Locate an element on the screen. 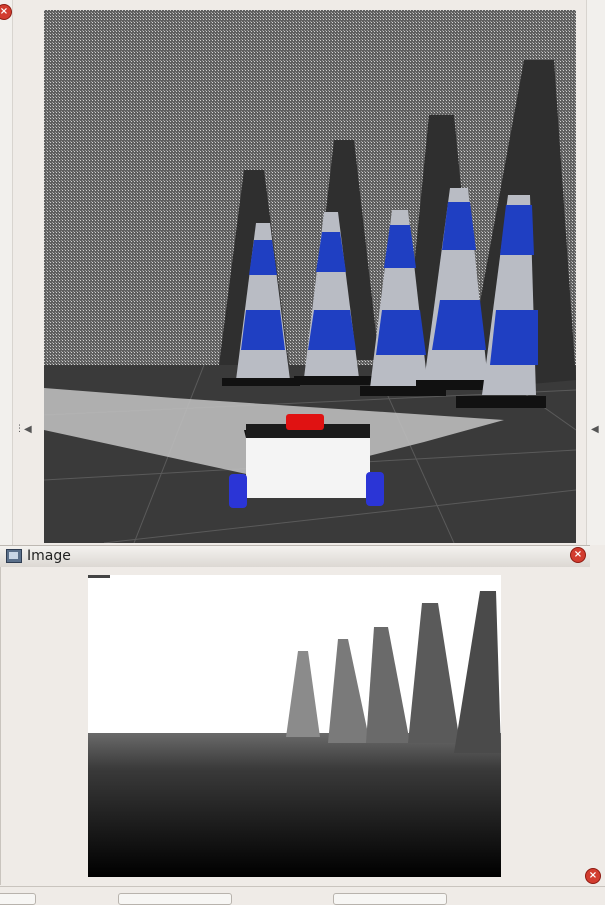 The height and width of the screenshot is (905, 605). robot-model is located at coordinates (306, 461).